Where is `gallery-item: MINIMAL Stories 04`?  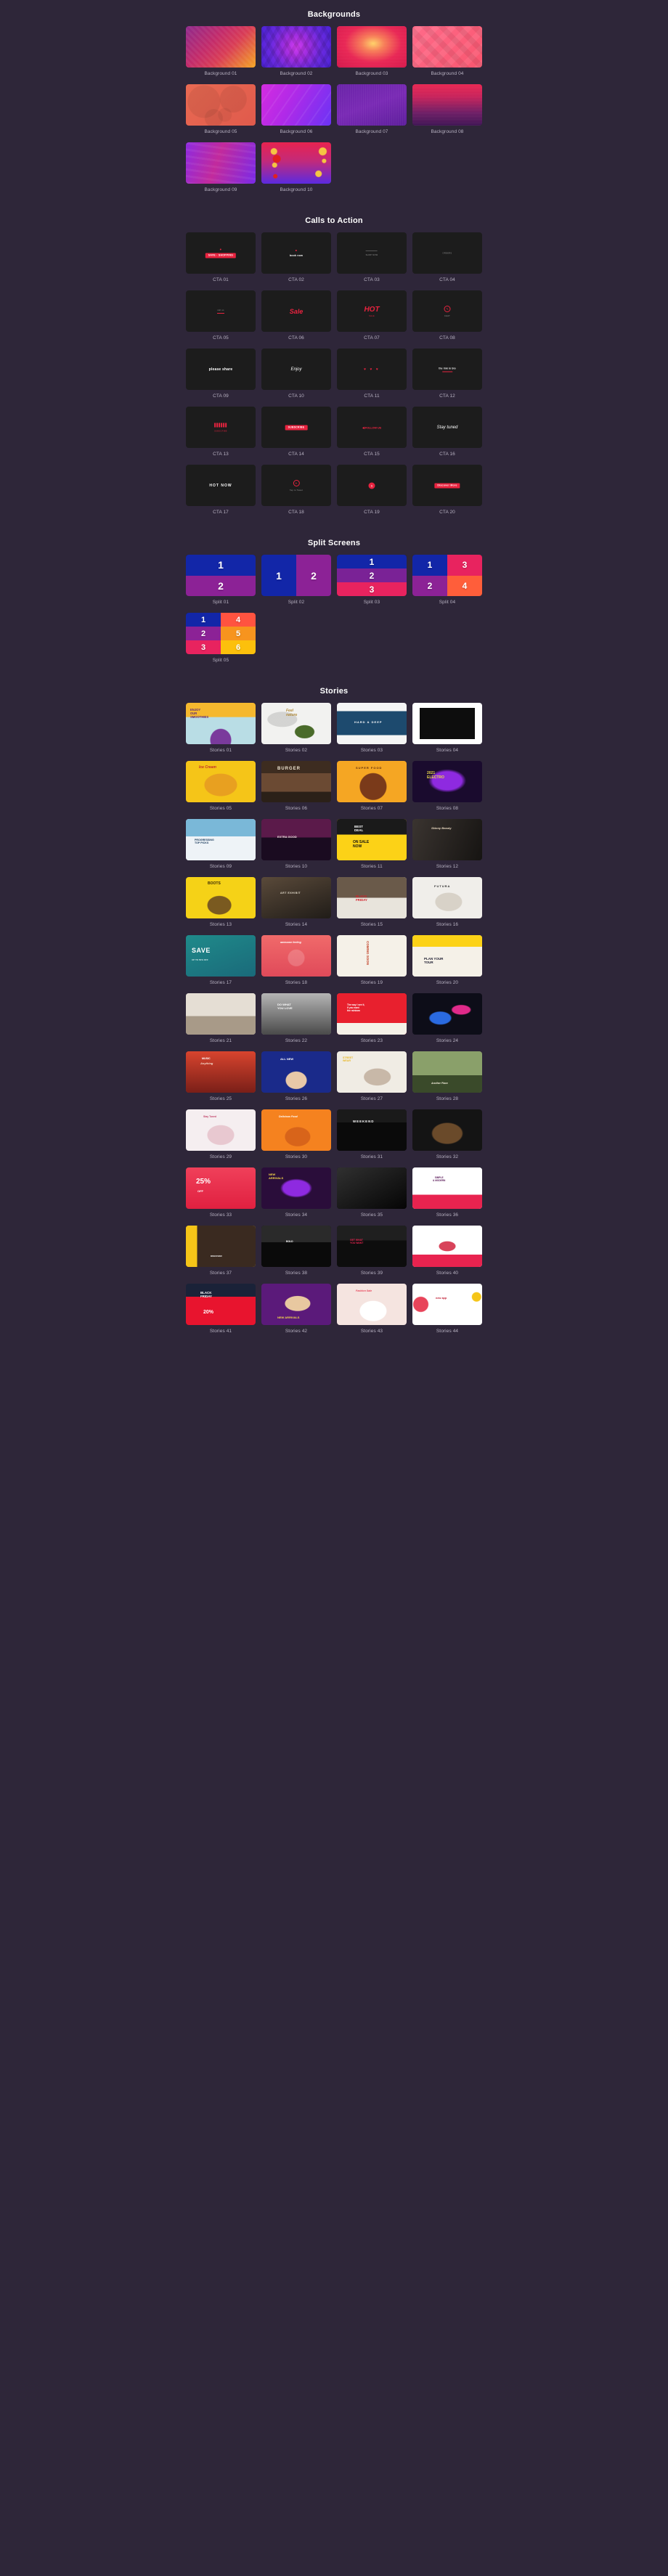 gallery-item: MINIMAL Stories 04 is located at coordinates (447, 731).